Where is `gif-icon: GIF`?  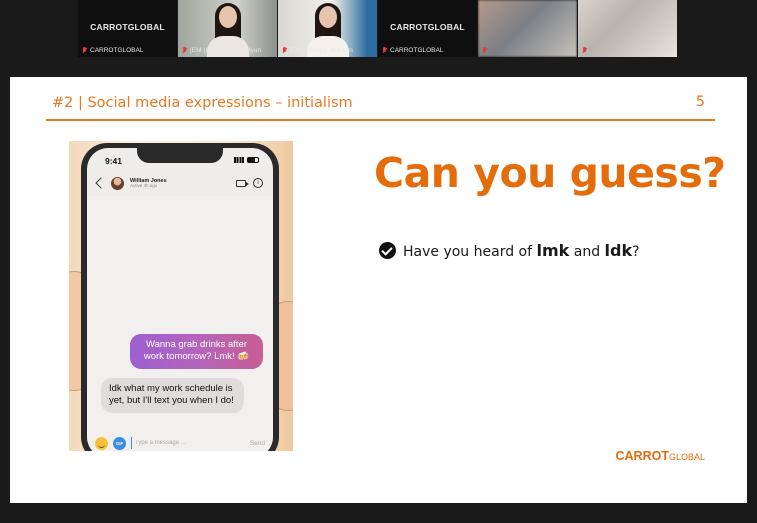 gif-icon: GIF is located at coordinates (119, 443).